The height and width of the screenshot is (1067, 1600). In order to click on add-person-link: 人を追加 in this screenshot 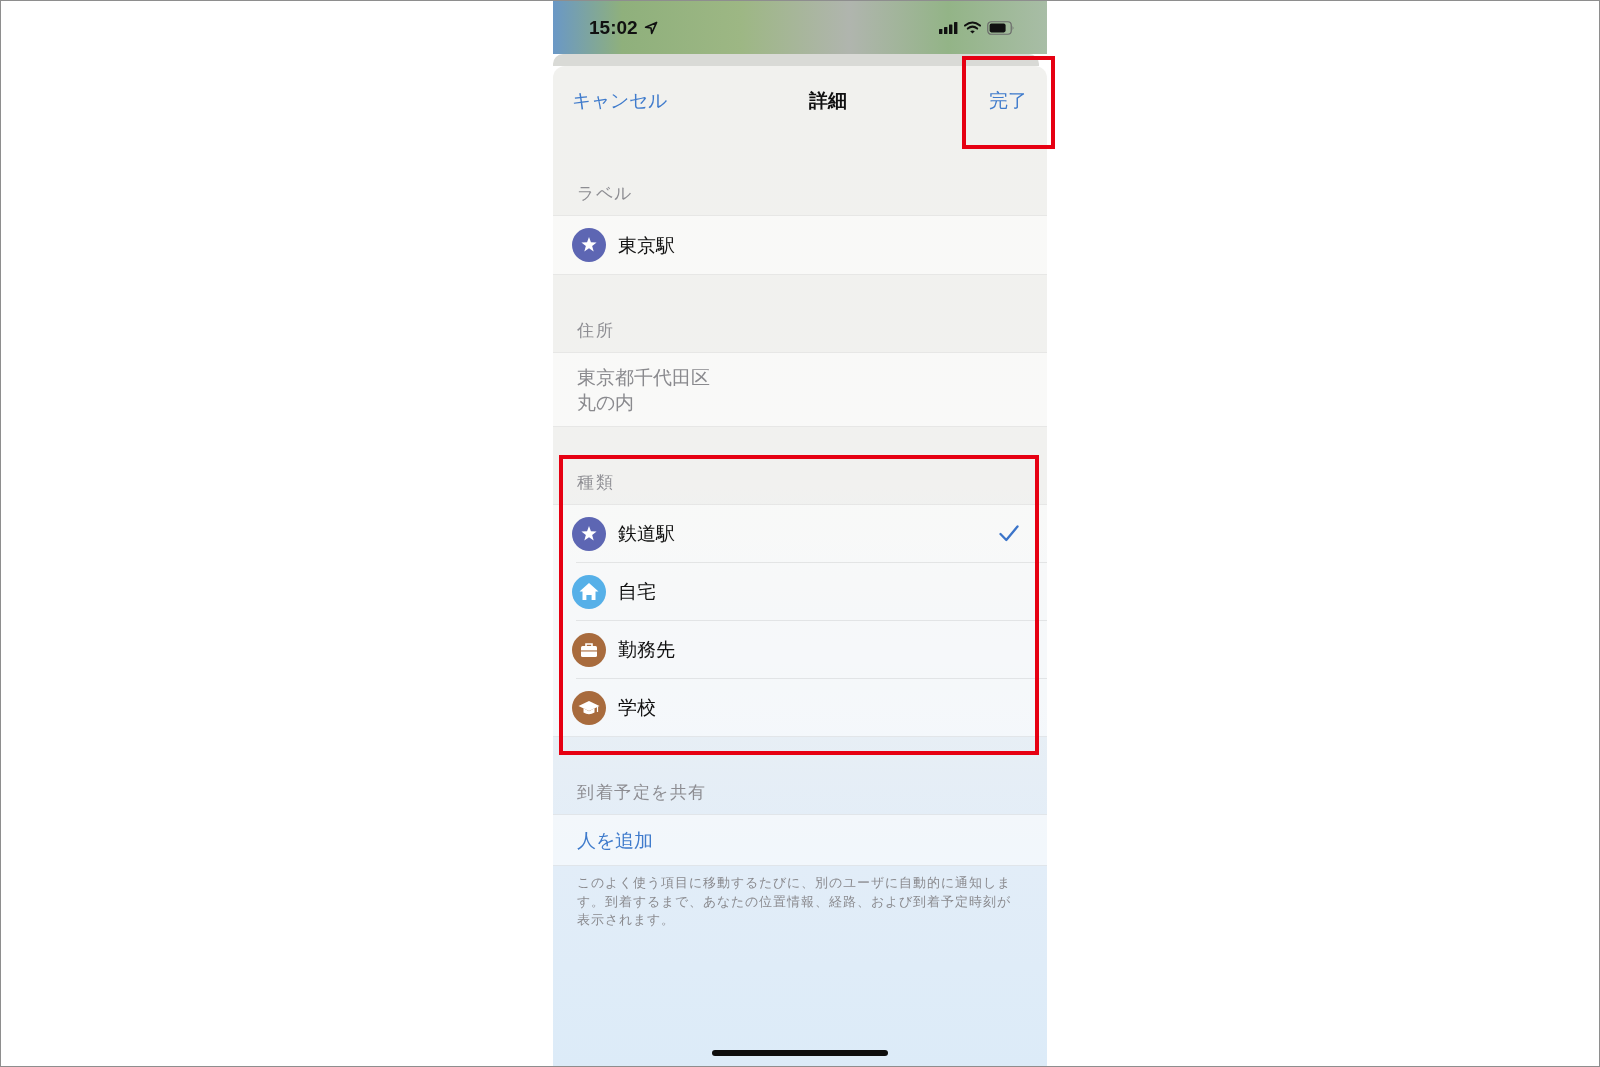, I will do `click(800, 840)`.